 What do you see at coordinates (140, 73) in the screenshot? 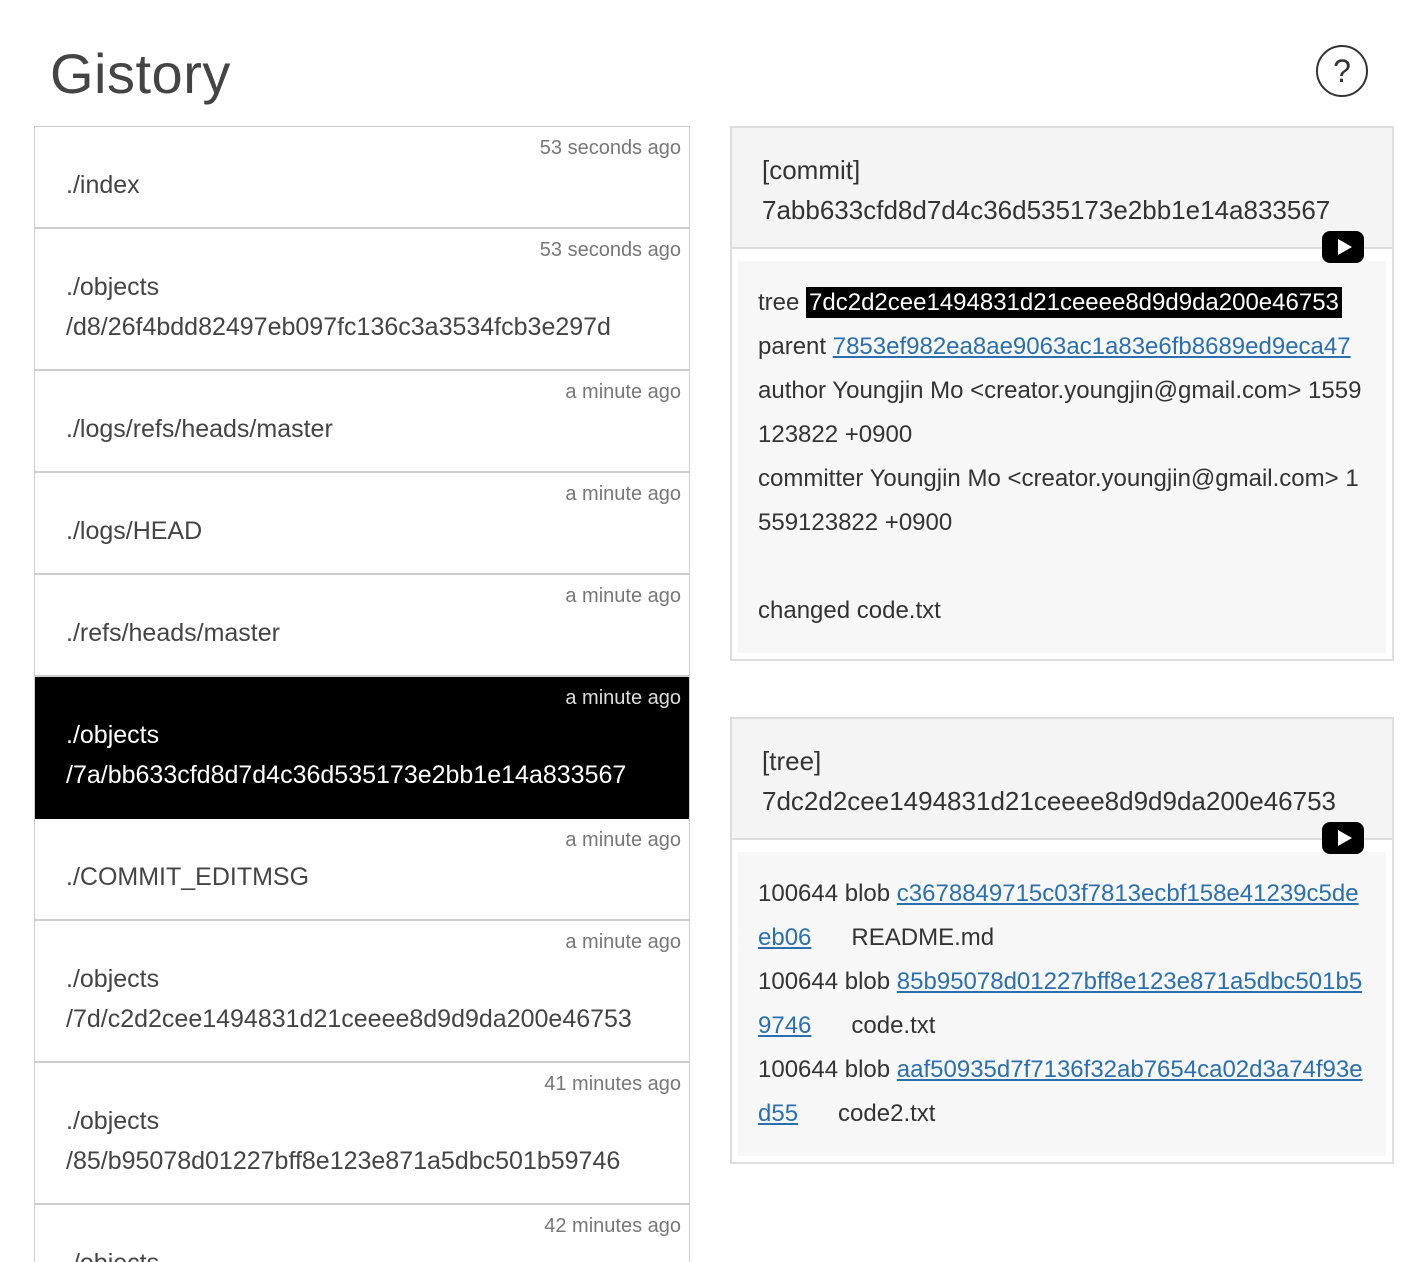
I see `app-title: Gistory` at bounding box center [140, 73].